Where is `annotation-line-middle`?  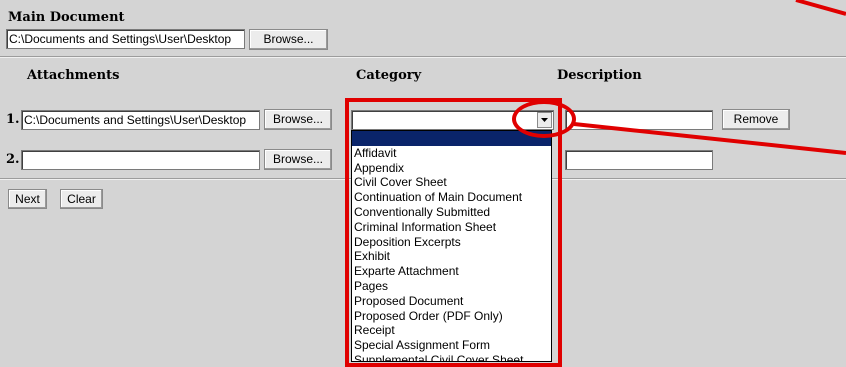
annotation-line-middle is located at coordinates (709, 138).